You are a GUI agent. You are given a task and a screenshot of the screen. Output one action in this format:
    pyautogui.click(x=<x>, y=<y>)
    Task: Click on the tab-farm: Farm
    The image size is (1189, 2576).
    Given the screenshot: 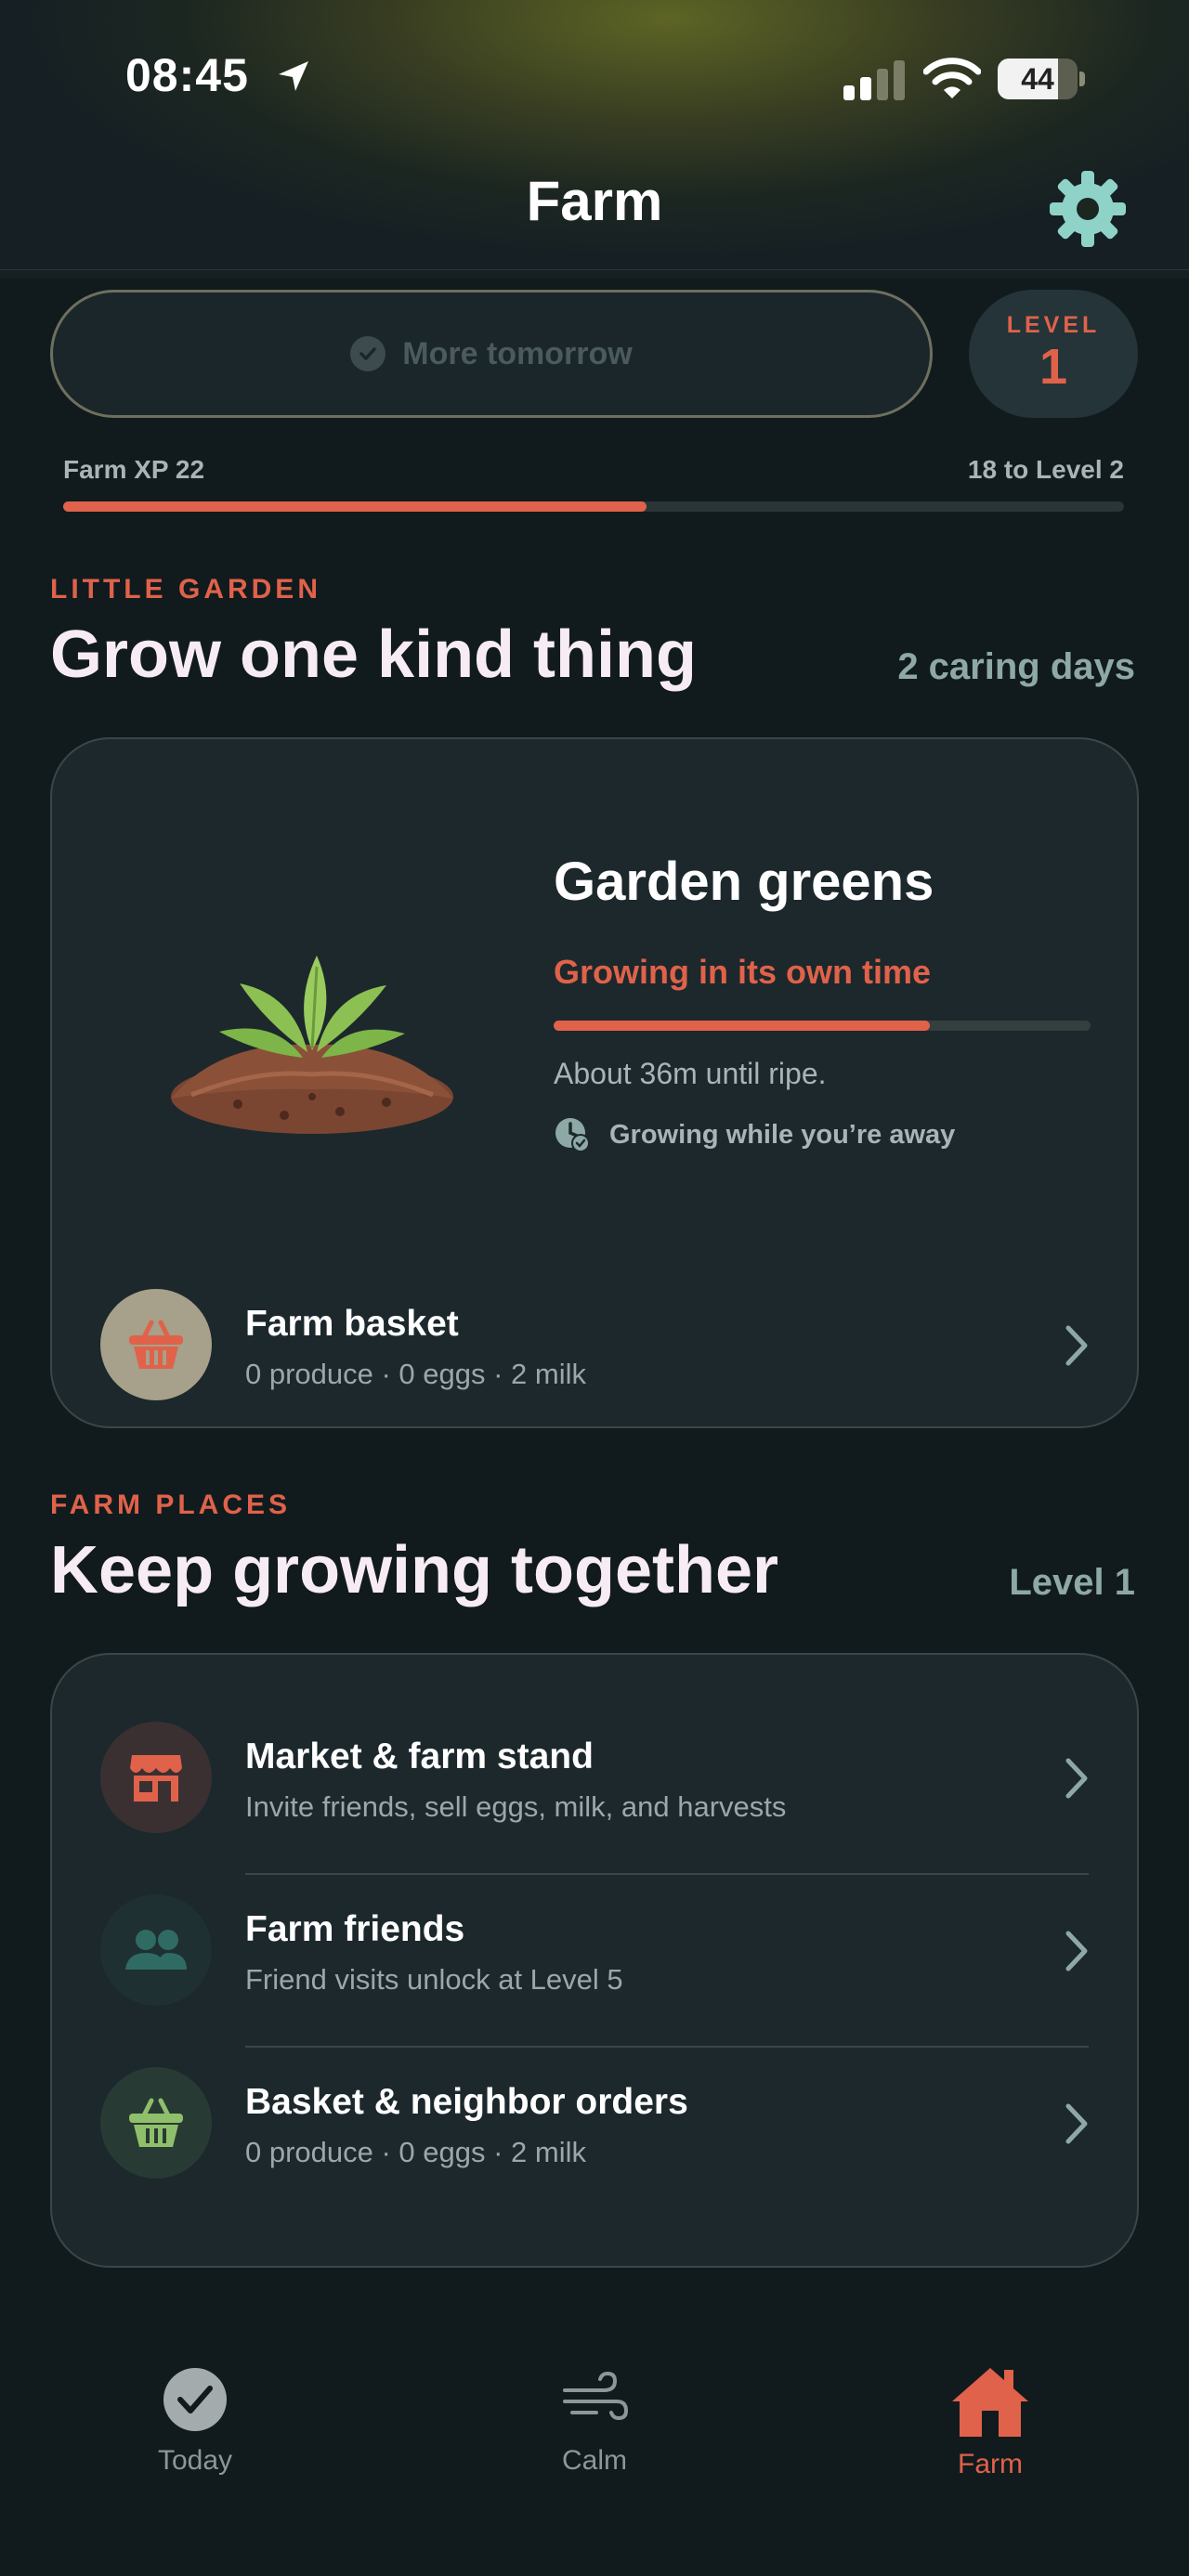 What is the action you would take?
    pyautogui.click(x=990, y=2422)
    